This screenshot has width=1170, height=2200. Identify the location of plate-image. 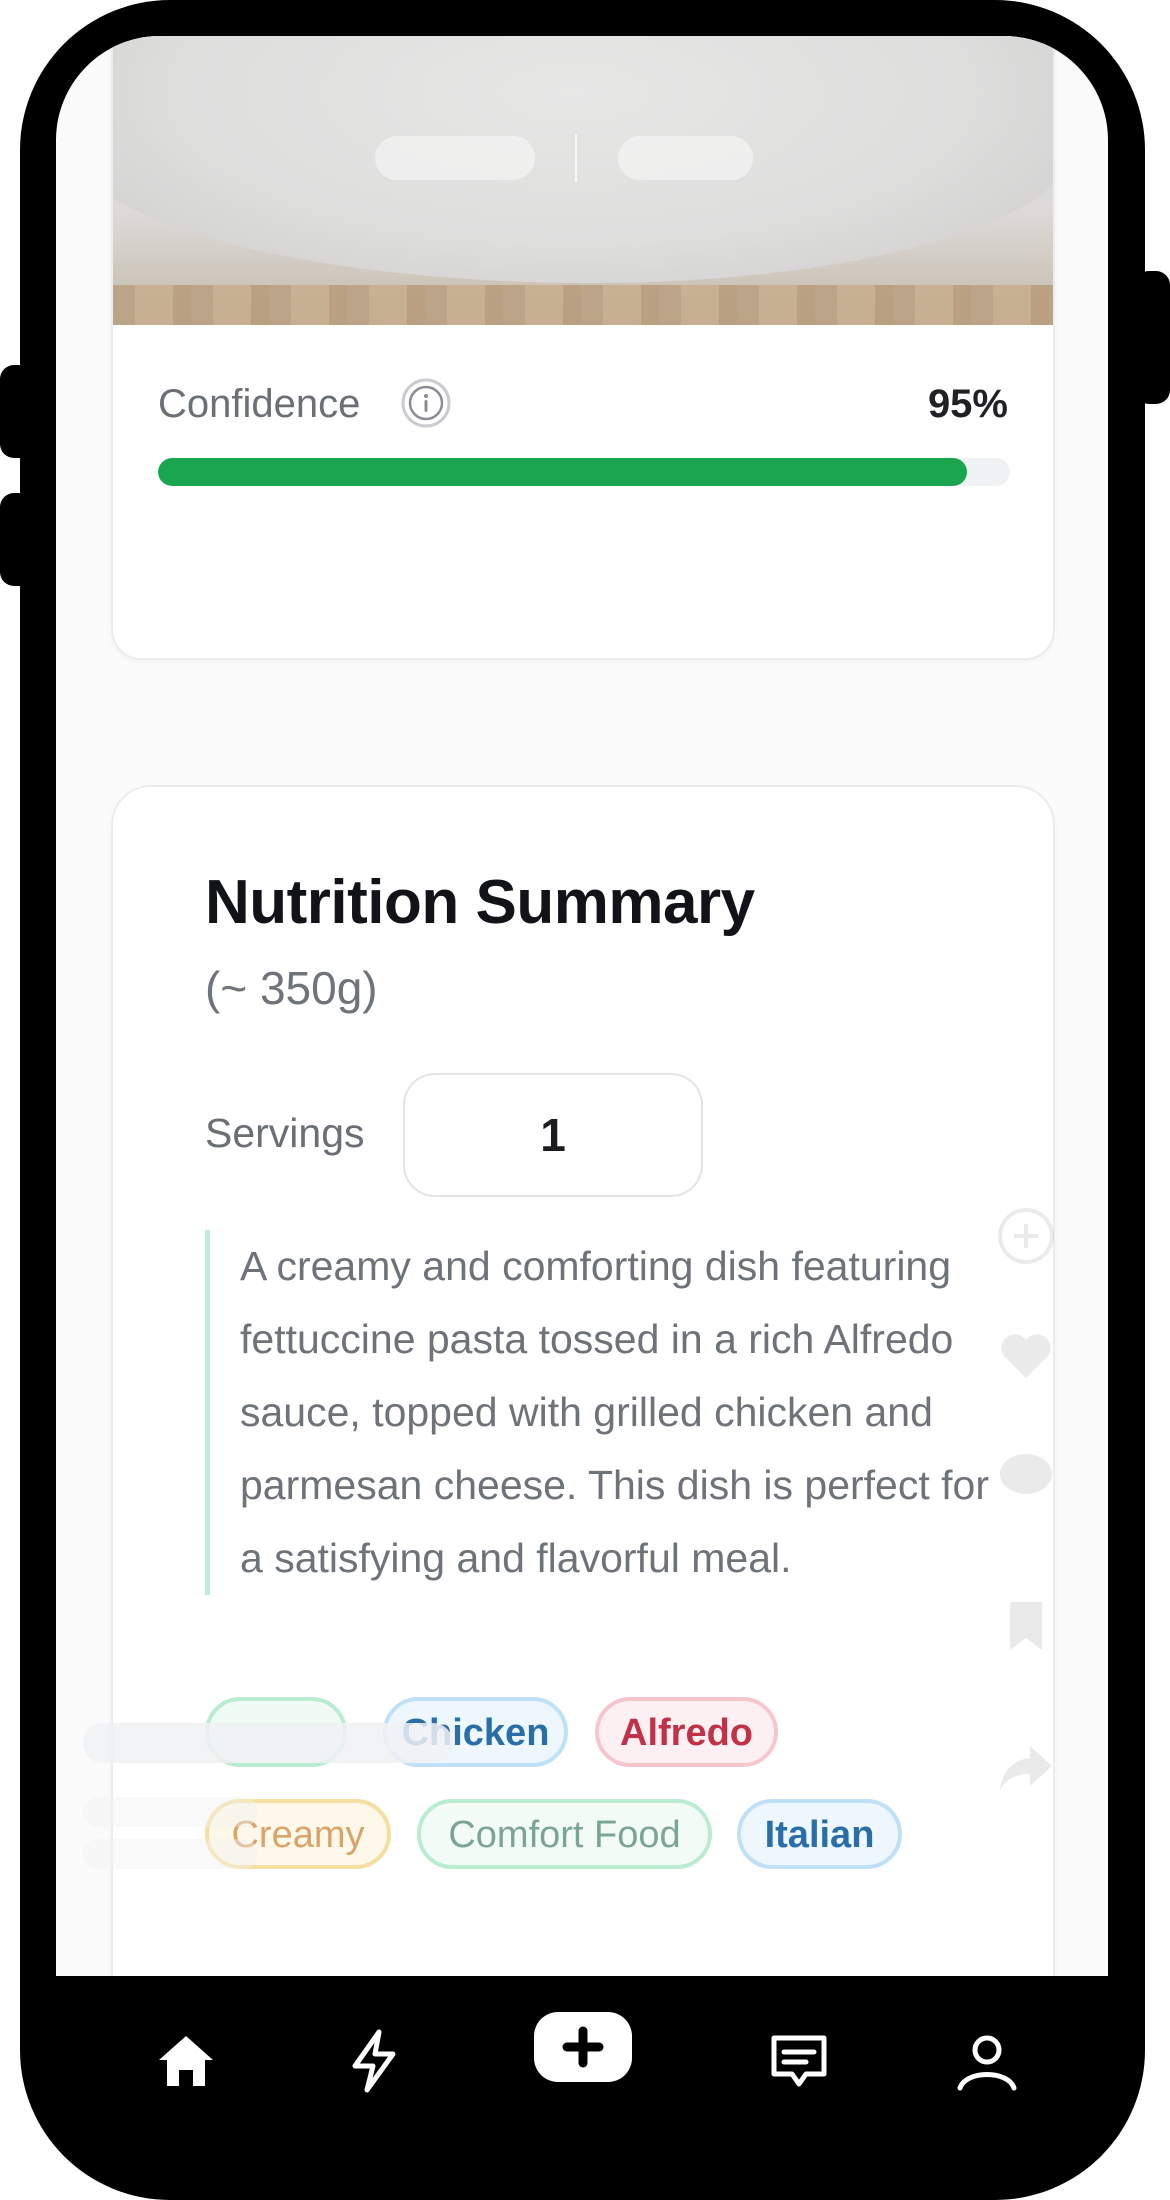
(583, 159).